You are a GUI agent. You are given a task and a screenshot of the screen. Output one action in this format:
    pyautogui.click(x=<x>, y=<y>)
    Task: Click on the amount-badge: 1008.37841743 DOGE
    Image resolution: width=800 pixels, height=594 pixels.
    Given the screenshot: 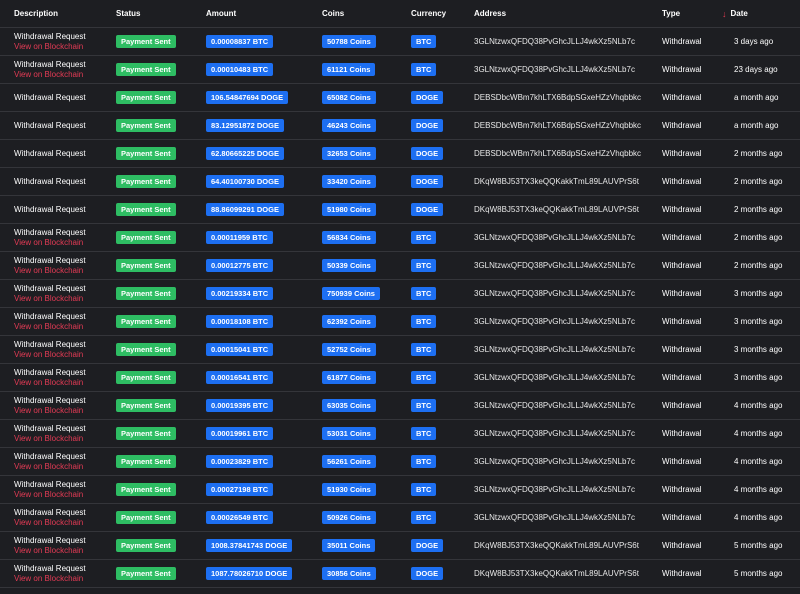 What is the action you would take?
    pyautogui.click(x=249, y=545)
    